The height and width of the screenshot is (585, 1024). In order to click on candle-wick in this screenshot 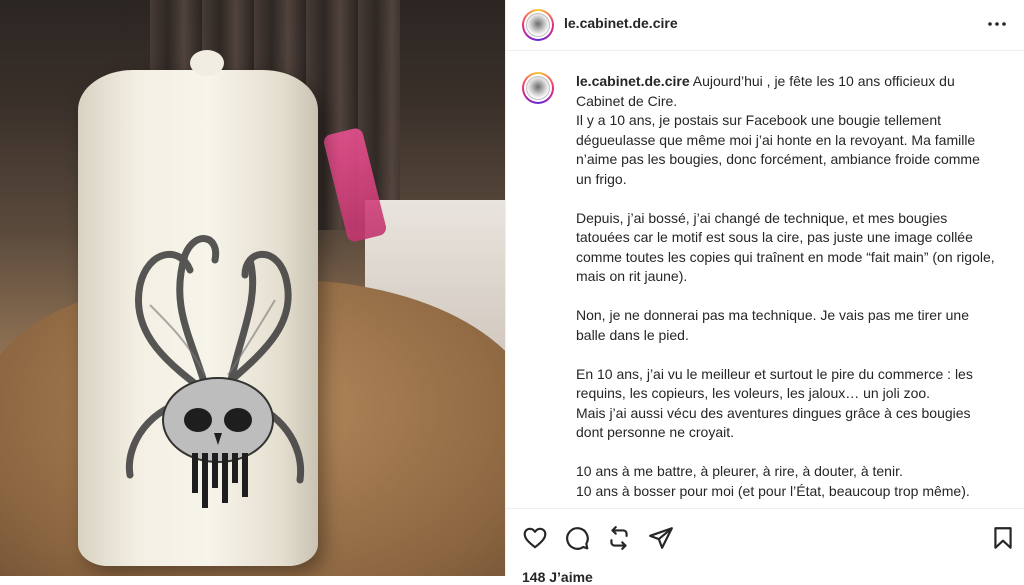, I will do `click(207, 63)`.